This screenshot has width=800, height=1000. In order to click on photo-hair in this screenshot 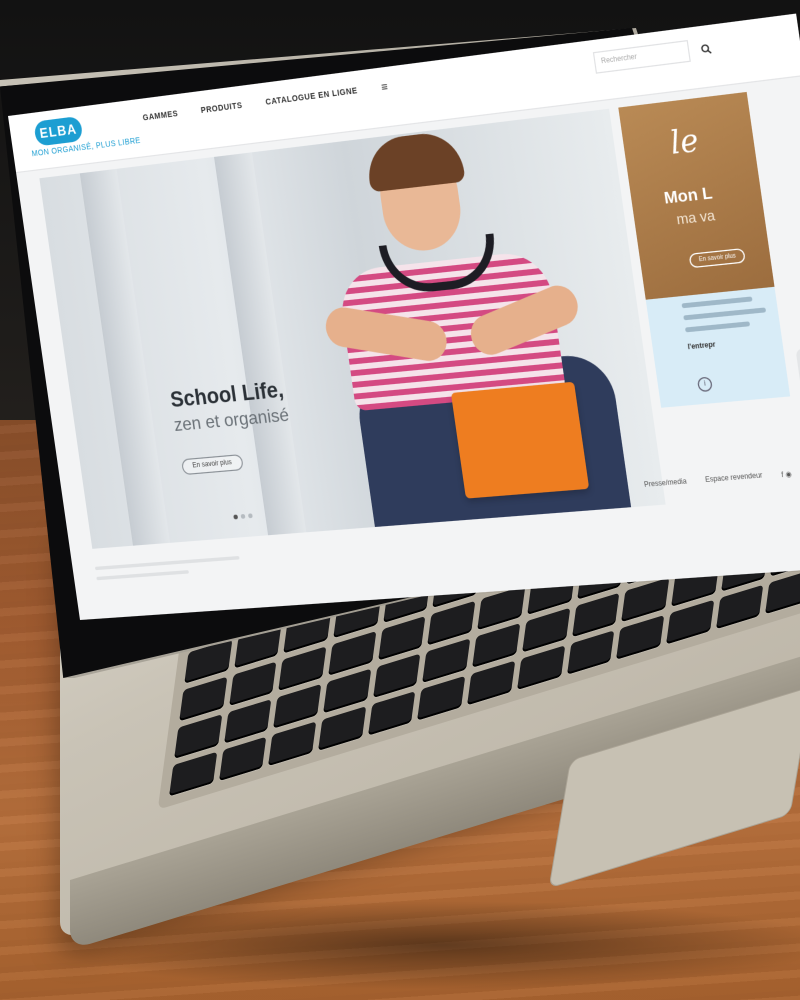, I will do `click(414, 161)`.